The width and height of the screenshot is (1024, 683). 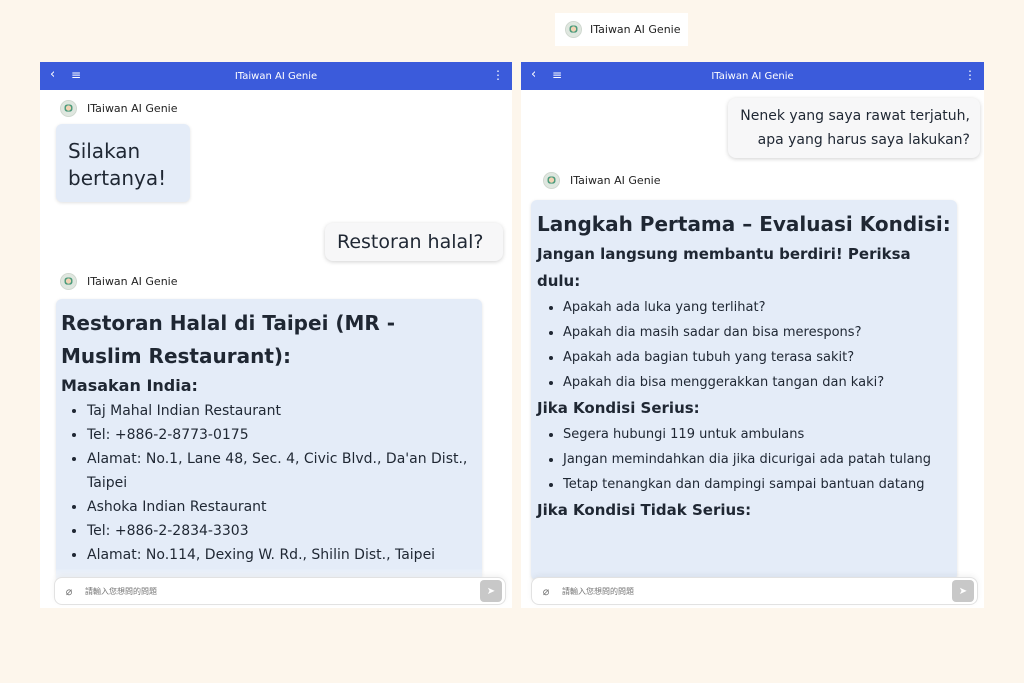 I want to click on user-message-text: Restoran halal?, so click(x=410, y=242).